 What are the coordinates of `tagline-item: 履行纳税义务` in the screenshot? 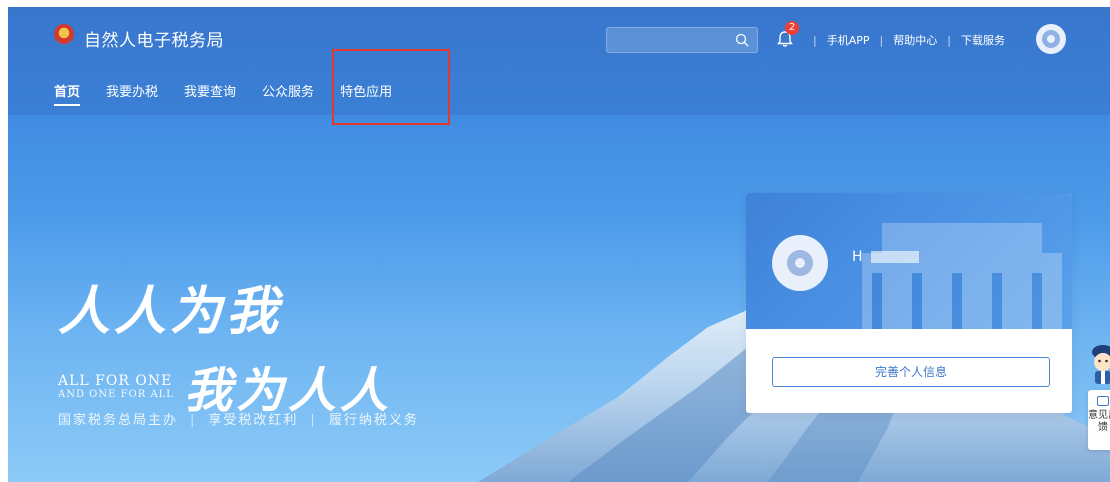 It's located at (373, 420).